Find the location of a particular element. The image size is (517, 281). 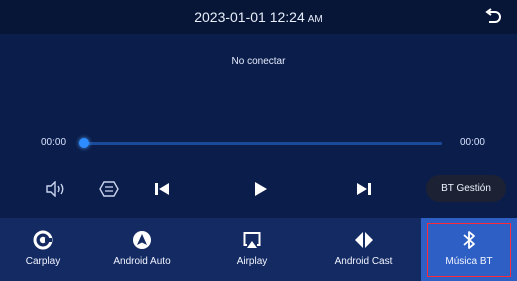

android-cast-icon is located at coordinates (363, 240).